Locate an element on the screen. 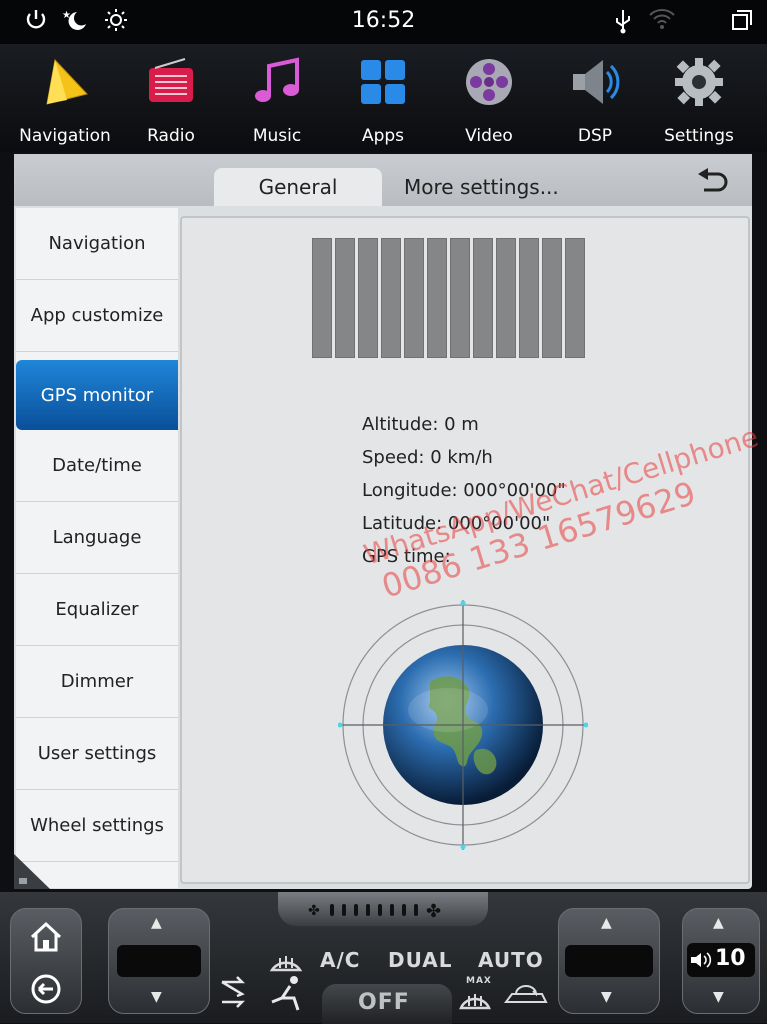 Image resolution: width=767 pixels, height=1024 pixels. fan-speed-bar: ✤ ✤ is located at coordinates (383, 909).